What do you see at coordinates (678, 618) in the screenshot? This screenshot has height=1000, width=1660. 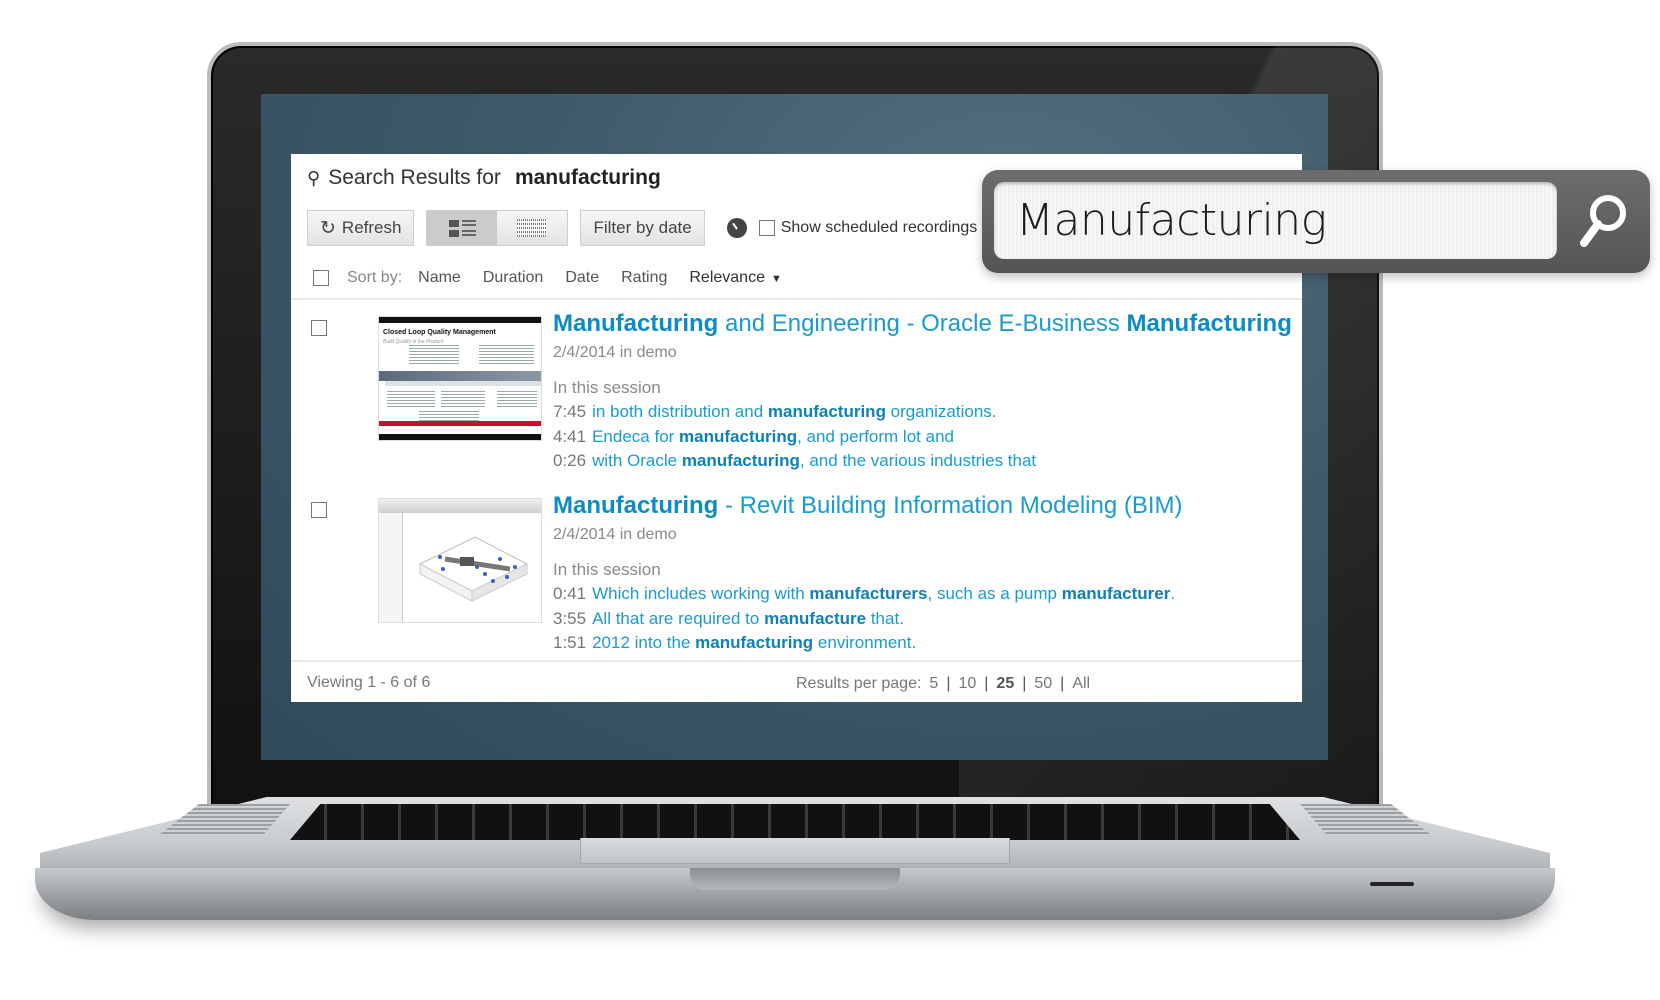 I see `snippet-fragment: All that are required to` at bounding box center [678, 618].